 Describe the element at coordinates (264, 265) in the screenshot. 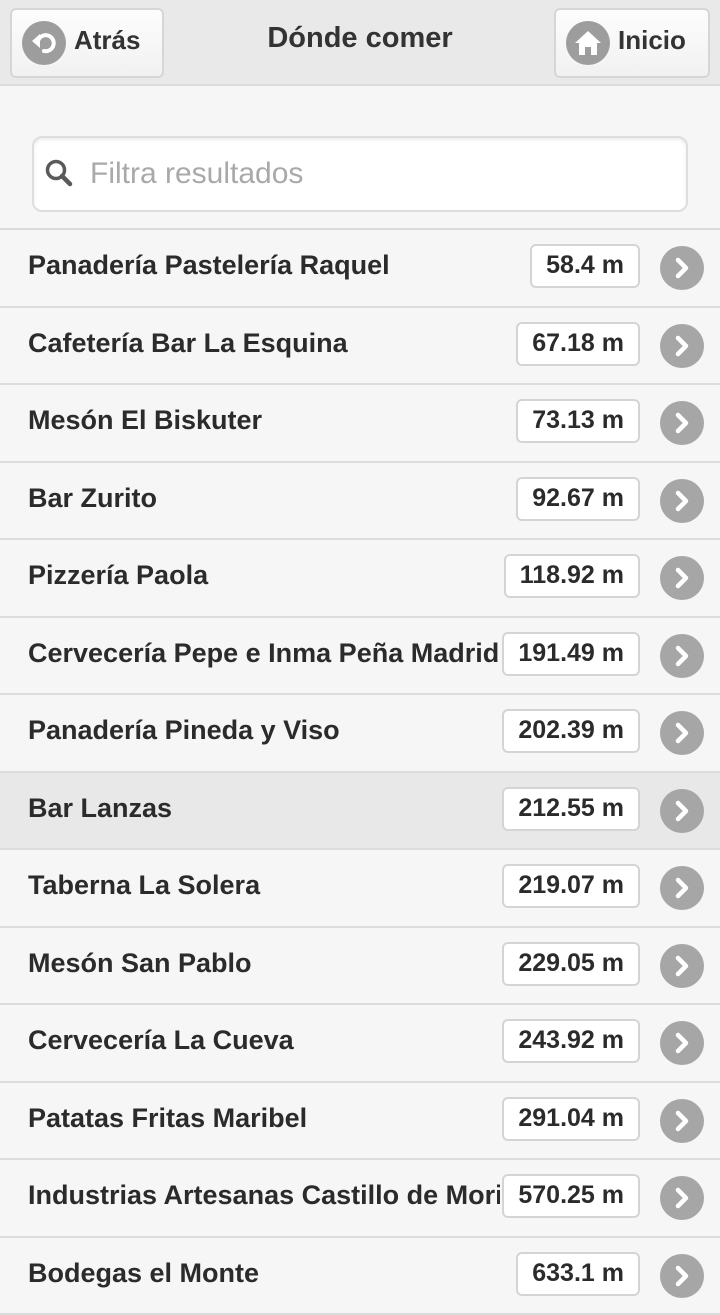

I see `place-name: Panadería Pastelería Raquel` at that location.